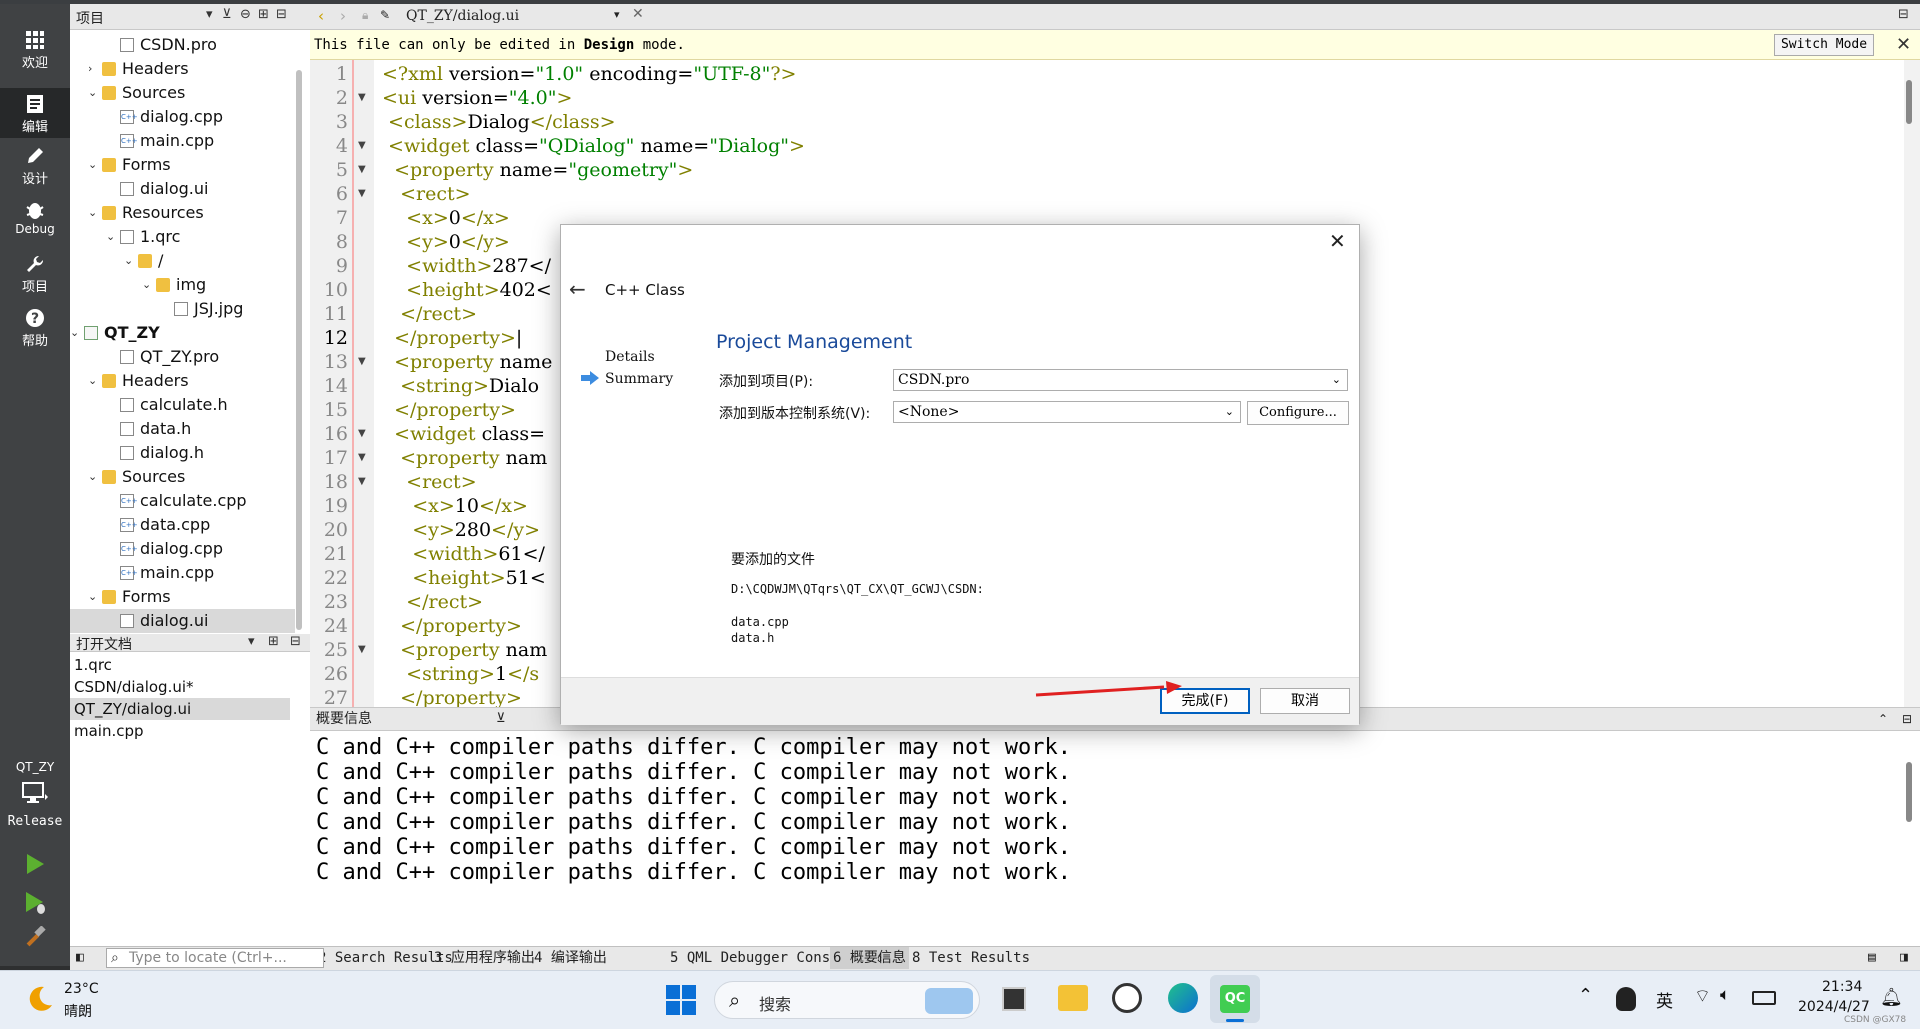 The width and height of the screenshot is (1920, 1029). Describe the element at coordinates (1120, 380) in the screenshot. I see `add-to-project-select: CSDN.pro ⌄` at that location.